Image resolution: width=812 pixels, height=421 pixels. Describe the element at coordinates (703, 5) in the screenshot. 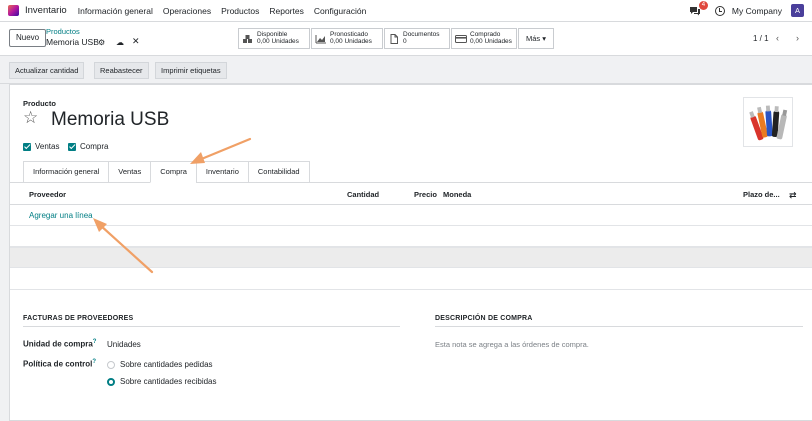

I see `notification-badge: 4` at that location.